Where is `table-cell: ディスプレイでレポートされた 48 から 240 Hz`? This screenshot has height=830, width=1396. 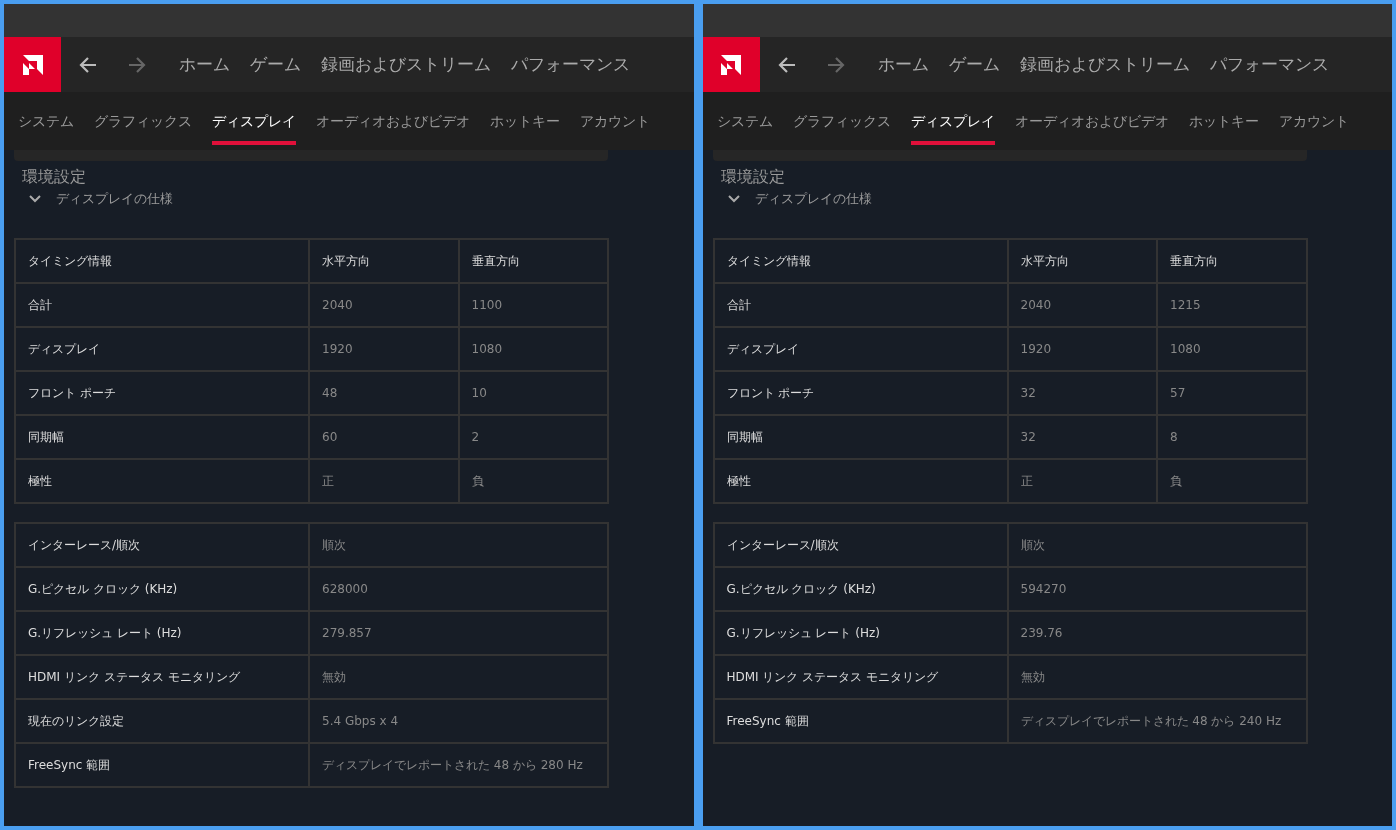 table-cell: ディスプレイでレポートされた 48 から 240 Hz is located at coordinates (1157, 721).